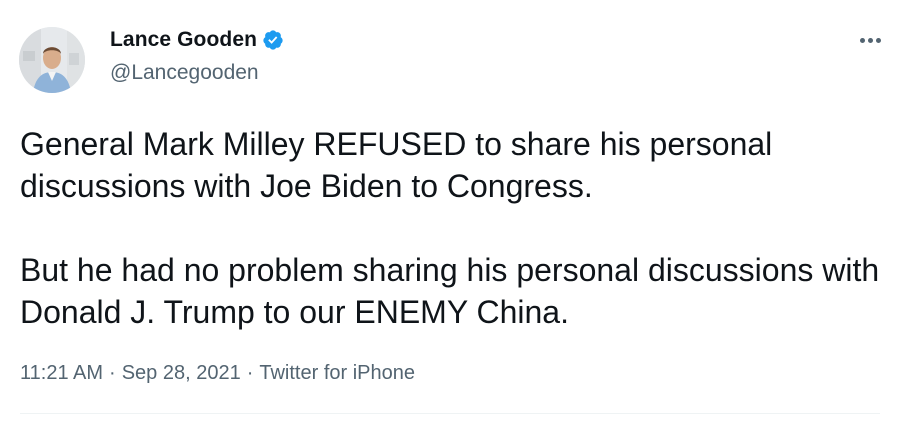  Describe the element at coordinates (183, 40) in the screenshot. I see `author-display-name: Lance Gooden` at that location.